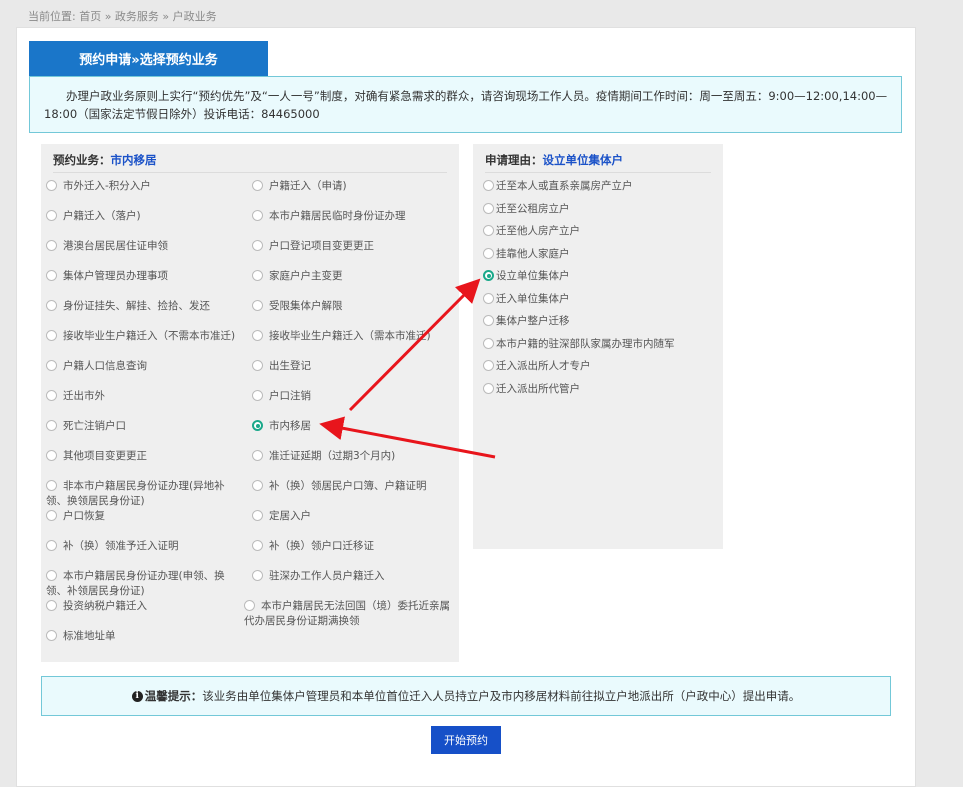 The height and width of the screenshot is (787, 963). Describe the element at coordinates (533, 298) in the screenshot. I see `radio-option-label: 迁入单位集体户` at that location.